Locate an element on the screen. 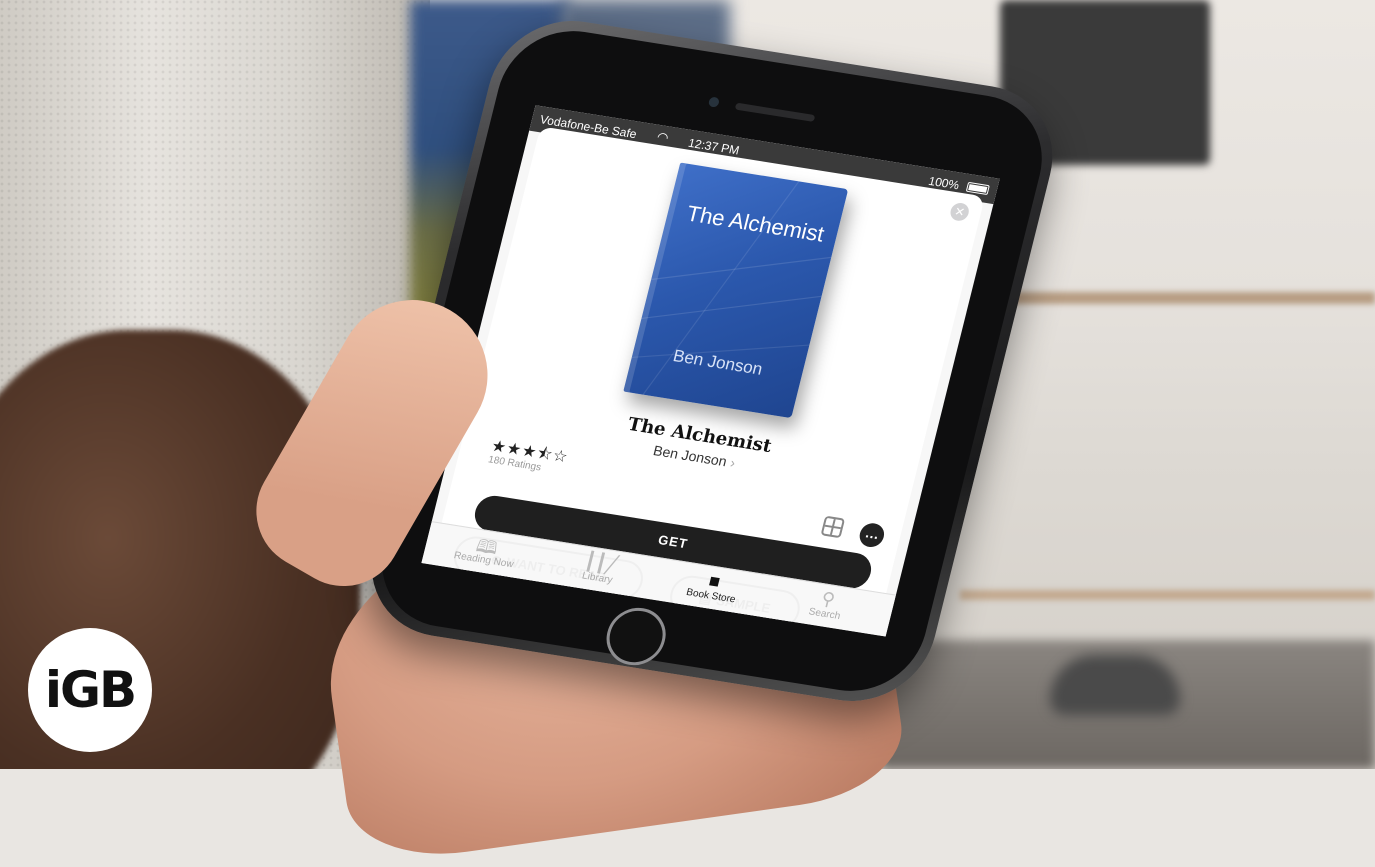 The image size is (1375, 867). book-cover: The Alchemist Ben Jonson is located at coordinates (736, 290).